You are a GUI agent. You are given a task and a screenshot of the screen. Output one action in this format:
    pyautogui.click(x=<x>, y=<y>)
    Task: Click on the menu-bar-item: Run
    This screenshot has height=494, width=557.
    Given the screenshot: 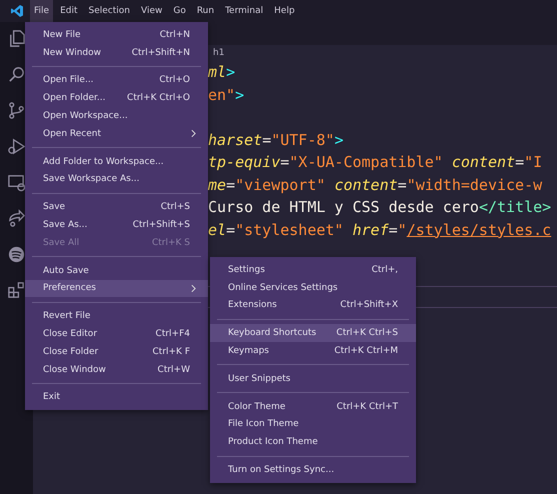 What is the action you would take?
    pyautogui.click(x=205, y=11)
    